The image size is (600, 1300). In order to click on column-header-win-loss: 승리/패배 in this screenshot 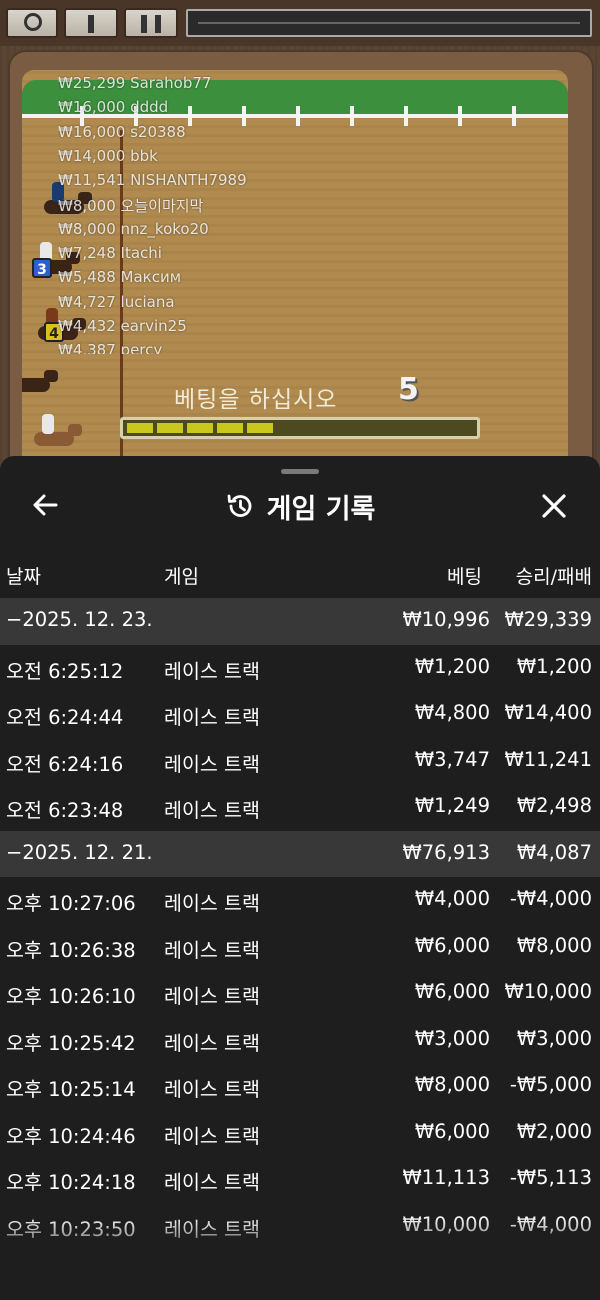, I will do `click(553, 577)`.